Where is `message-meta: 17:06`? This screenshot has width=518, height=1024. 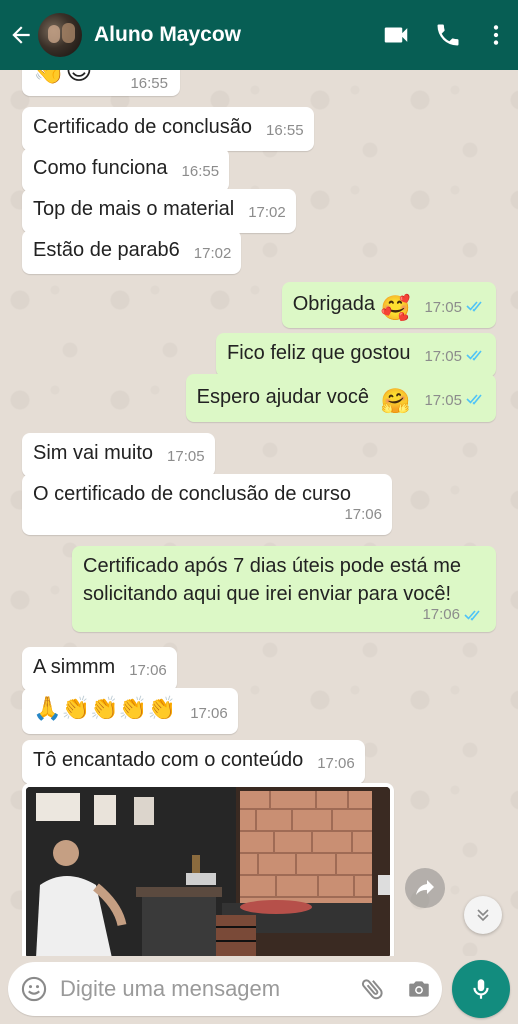
message-meta: 17:06 is located at coordinates (283, 616).